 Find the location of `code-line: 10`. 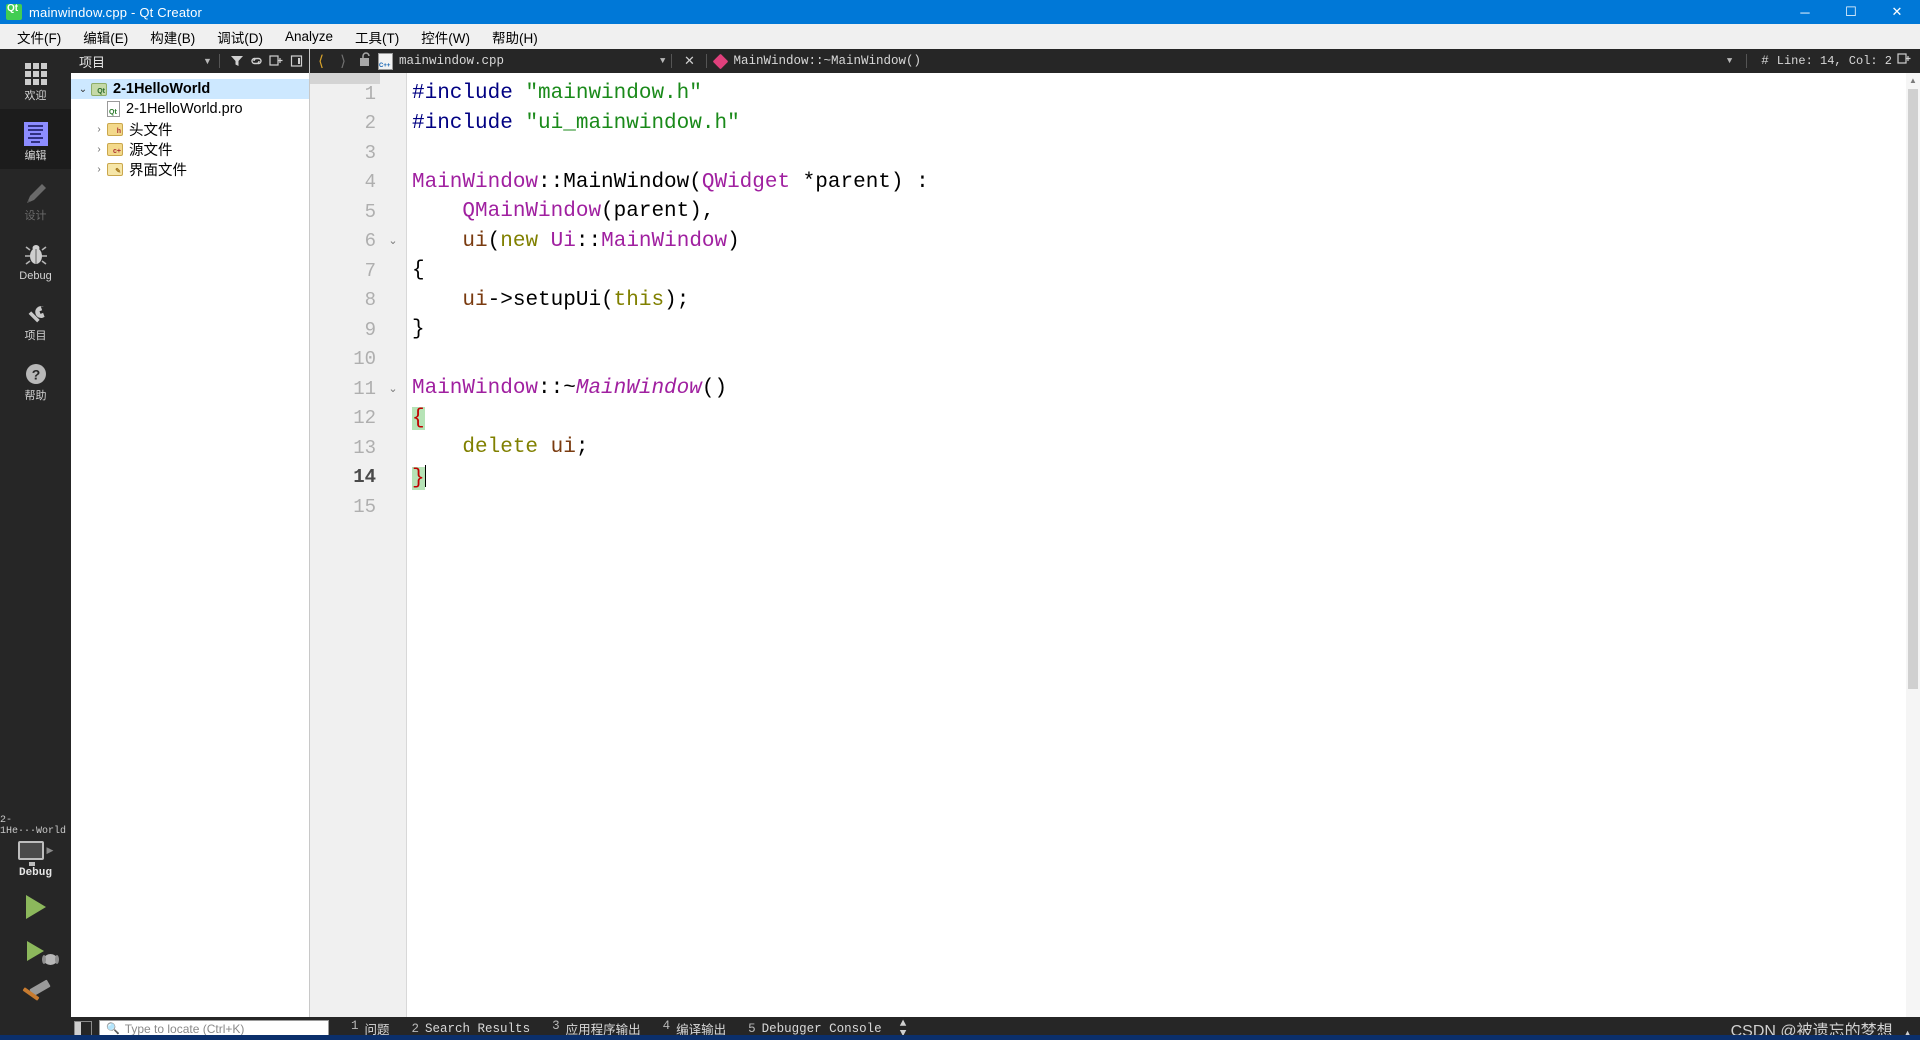

code-line: 10 is located at coordinates (1115, 360).